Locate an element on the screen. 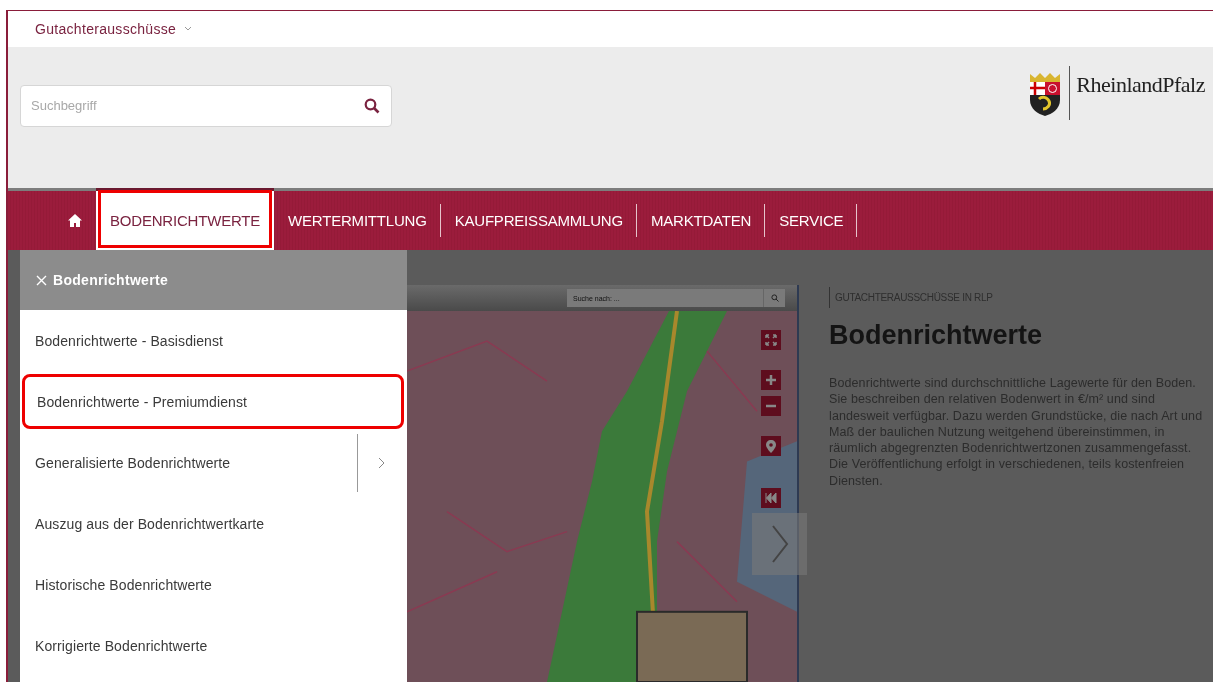 This screenshot has height=682, width=1213. location-pin-icon is located at coordinates (771, 446).